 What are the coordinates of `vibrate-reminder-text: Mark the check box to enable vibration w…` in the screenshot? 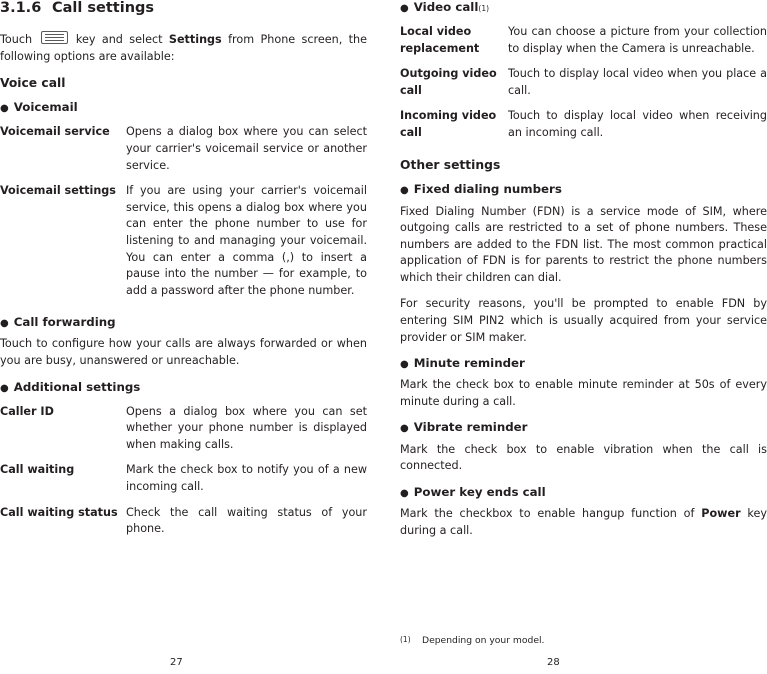 It's located at (583, 457).